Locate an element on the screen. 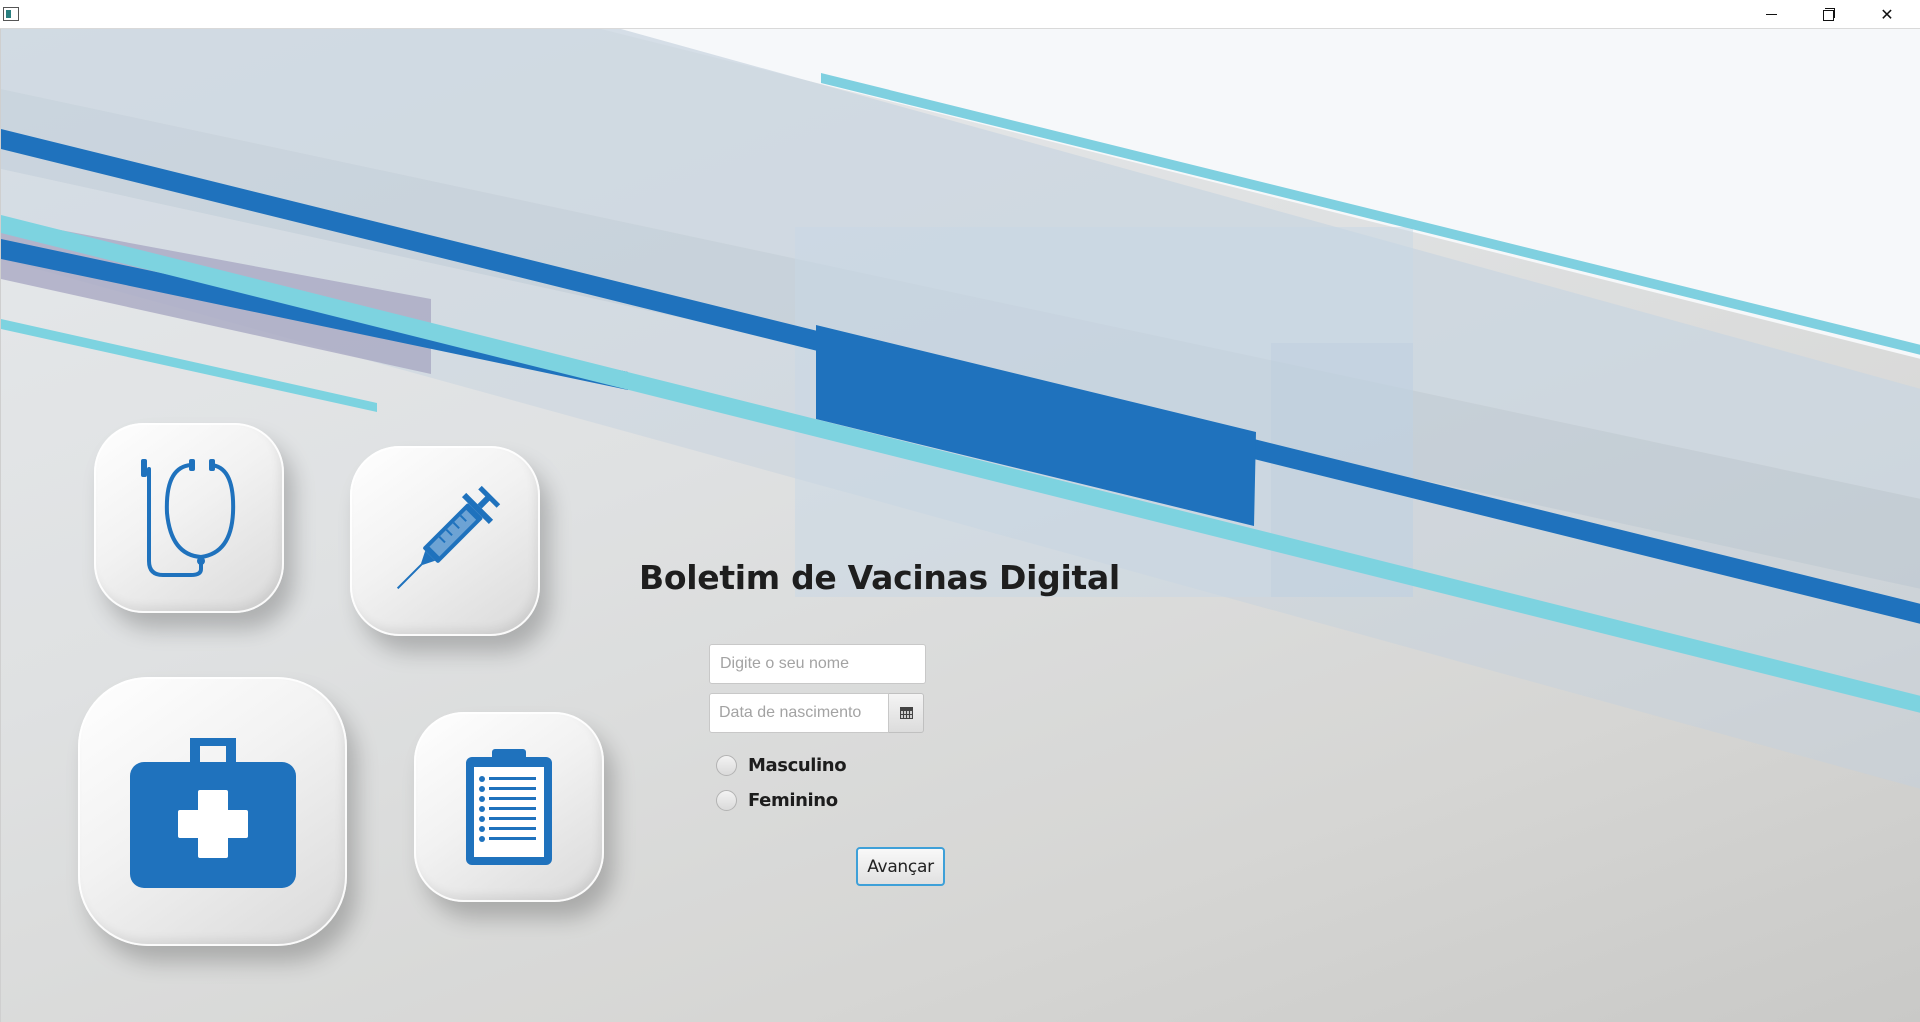 This screenshot has height=1022, width=1920. birth-date-picker is located at coordinates (816, 713).